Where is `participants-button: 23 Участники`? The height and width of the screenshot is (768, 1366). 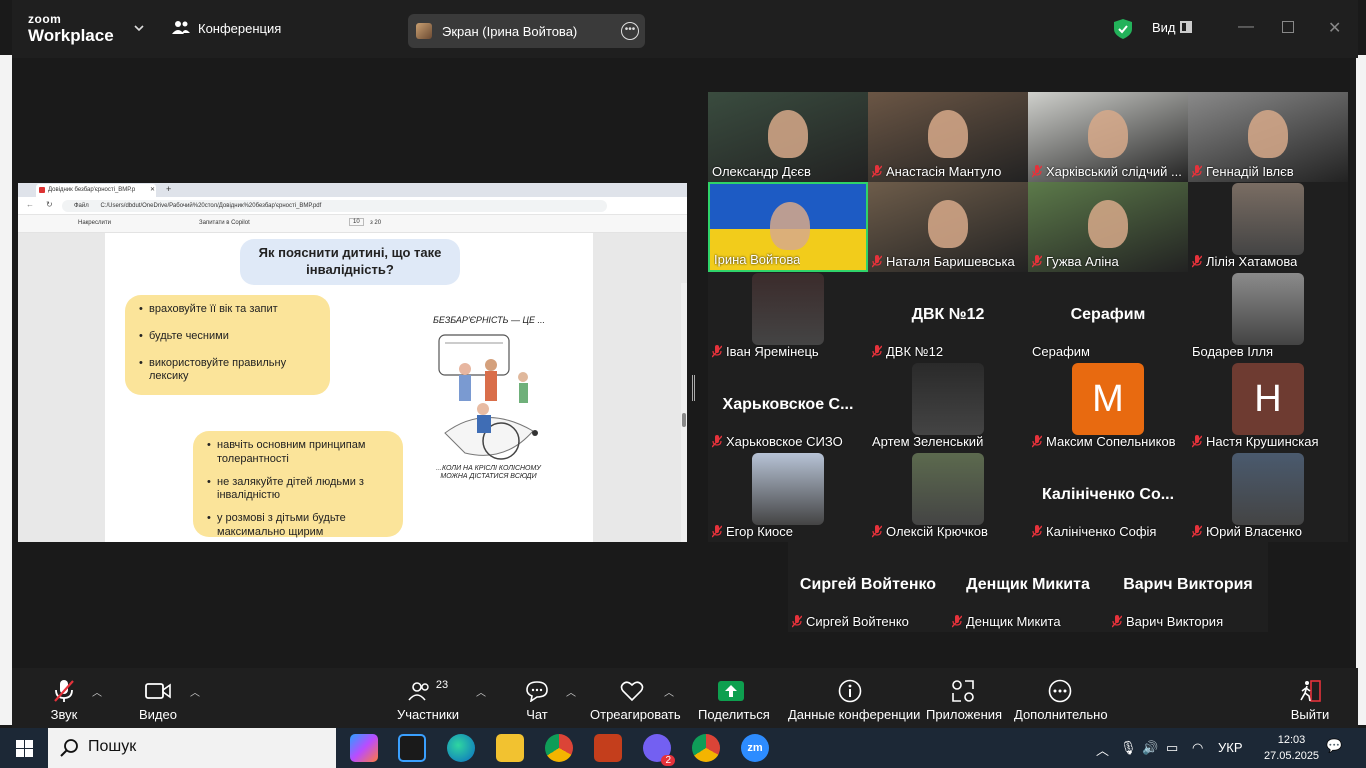 participants-button: 23 Участники is located at coordinates (428, 700).